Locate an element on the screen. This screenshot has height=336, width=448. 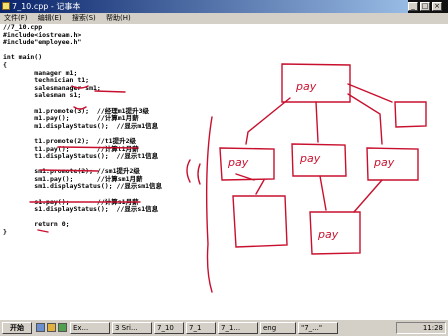
taskbar-button: "7_..." is located at coordinates (318, 328).